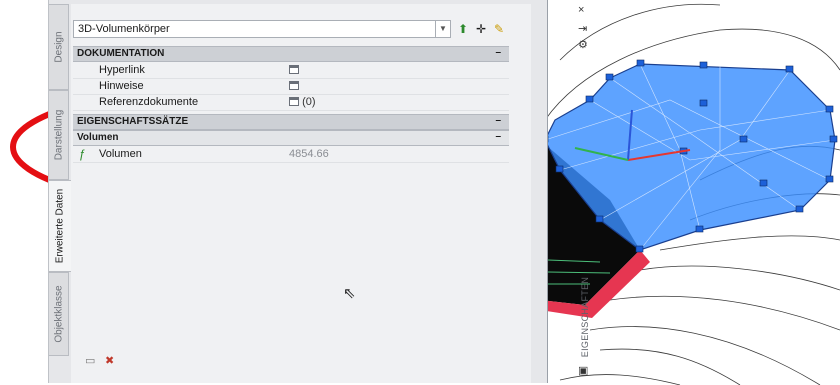  What do you see at coordinates (98, 137) in the screenshot?
I see `section-volumen-title: Volumen` at bounding box center [98, 137].